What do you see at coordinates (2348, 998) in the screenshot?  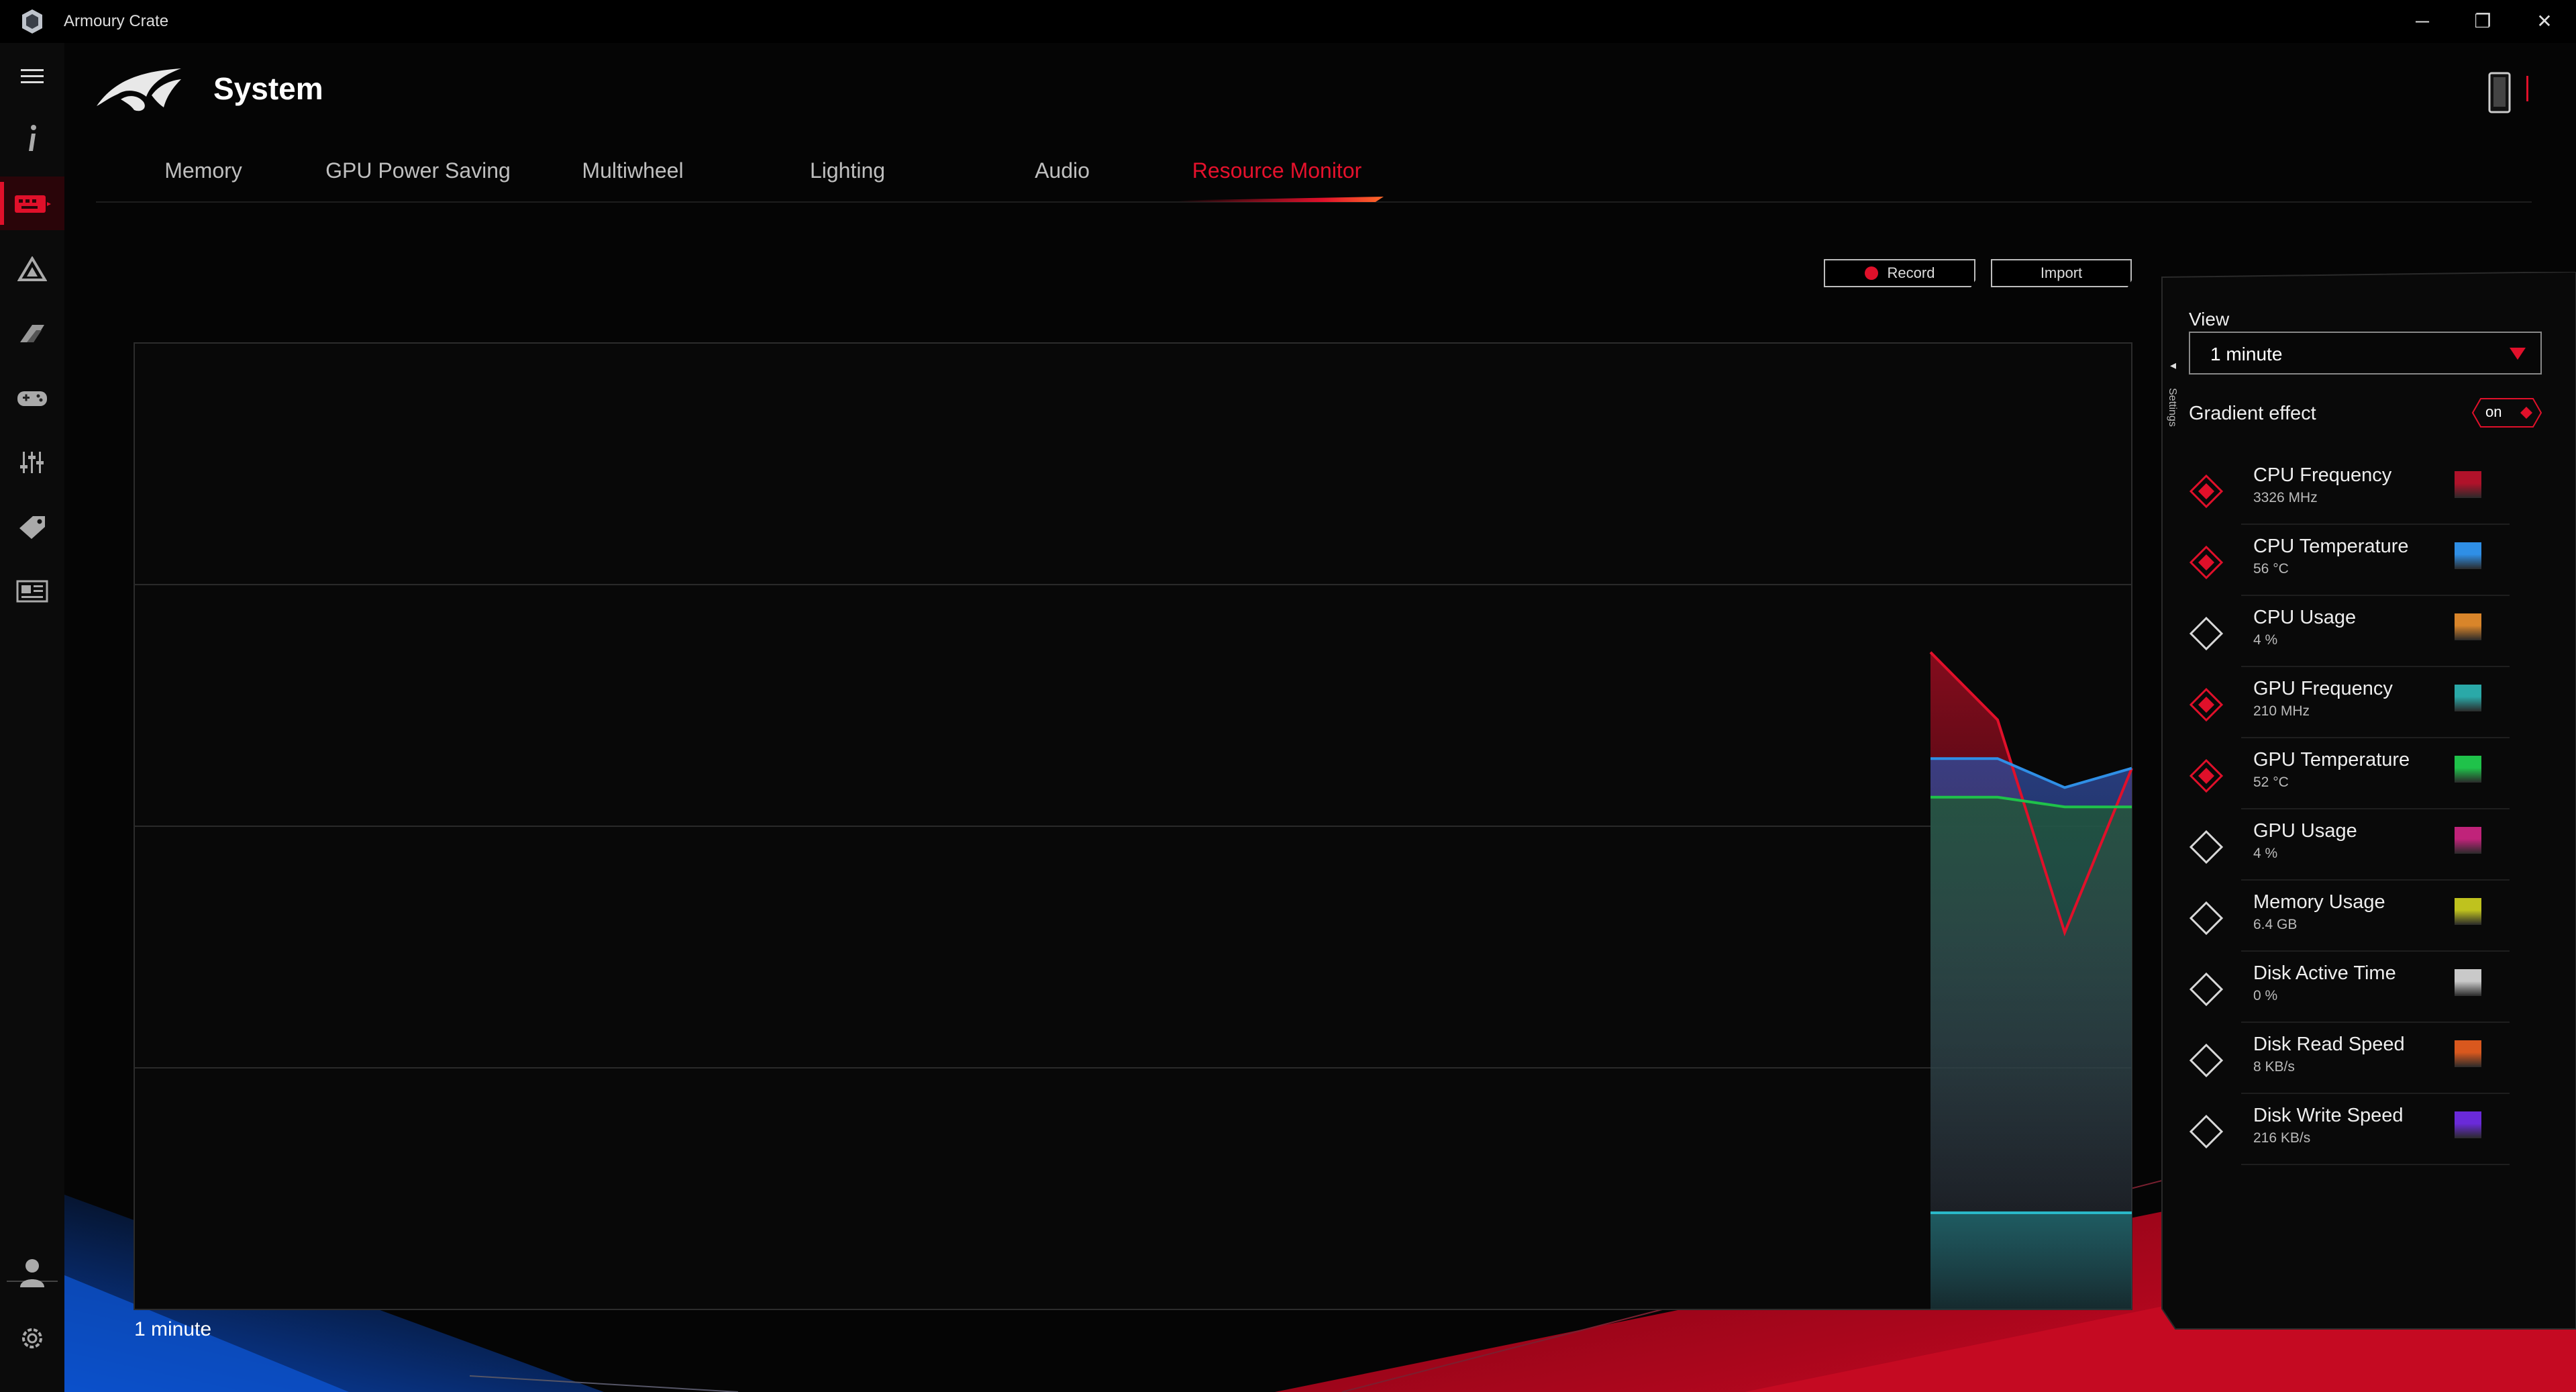 I see `metric-row: Disk Active Time 0 %` at bounding box center [2348, 998].